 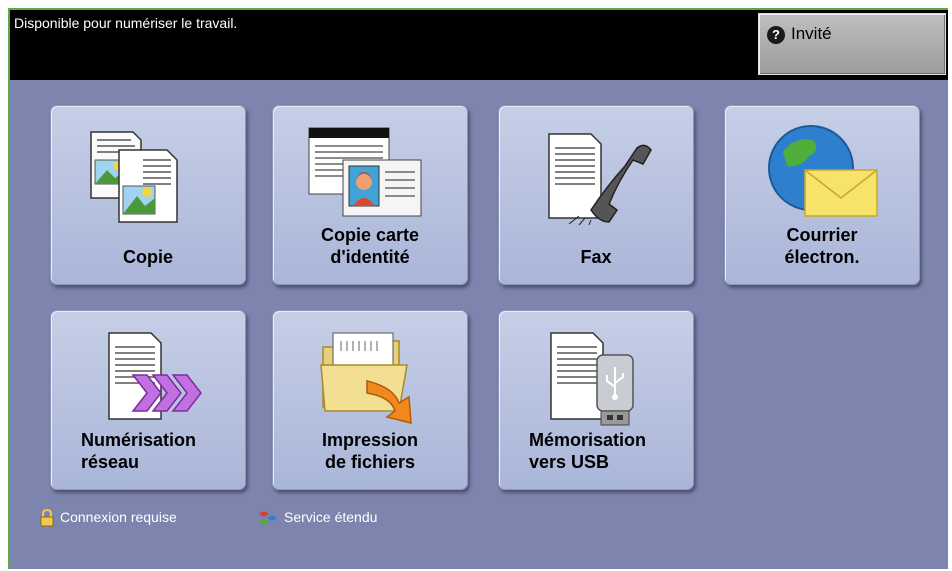 I want to click on service-copy-button: Copie, so click(x=148, y=195).